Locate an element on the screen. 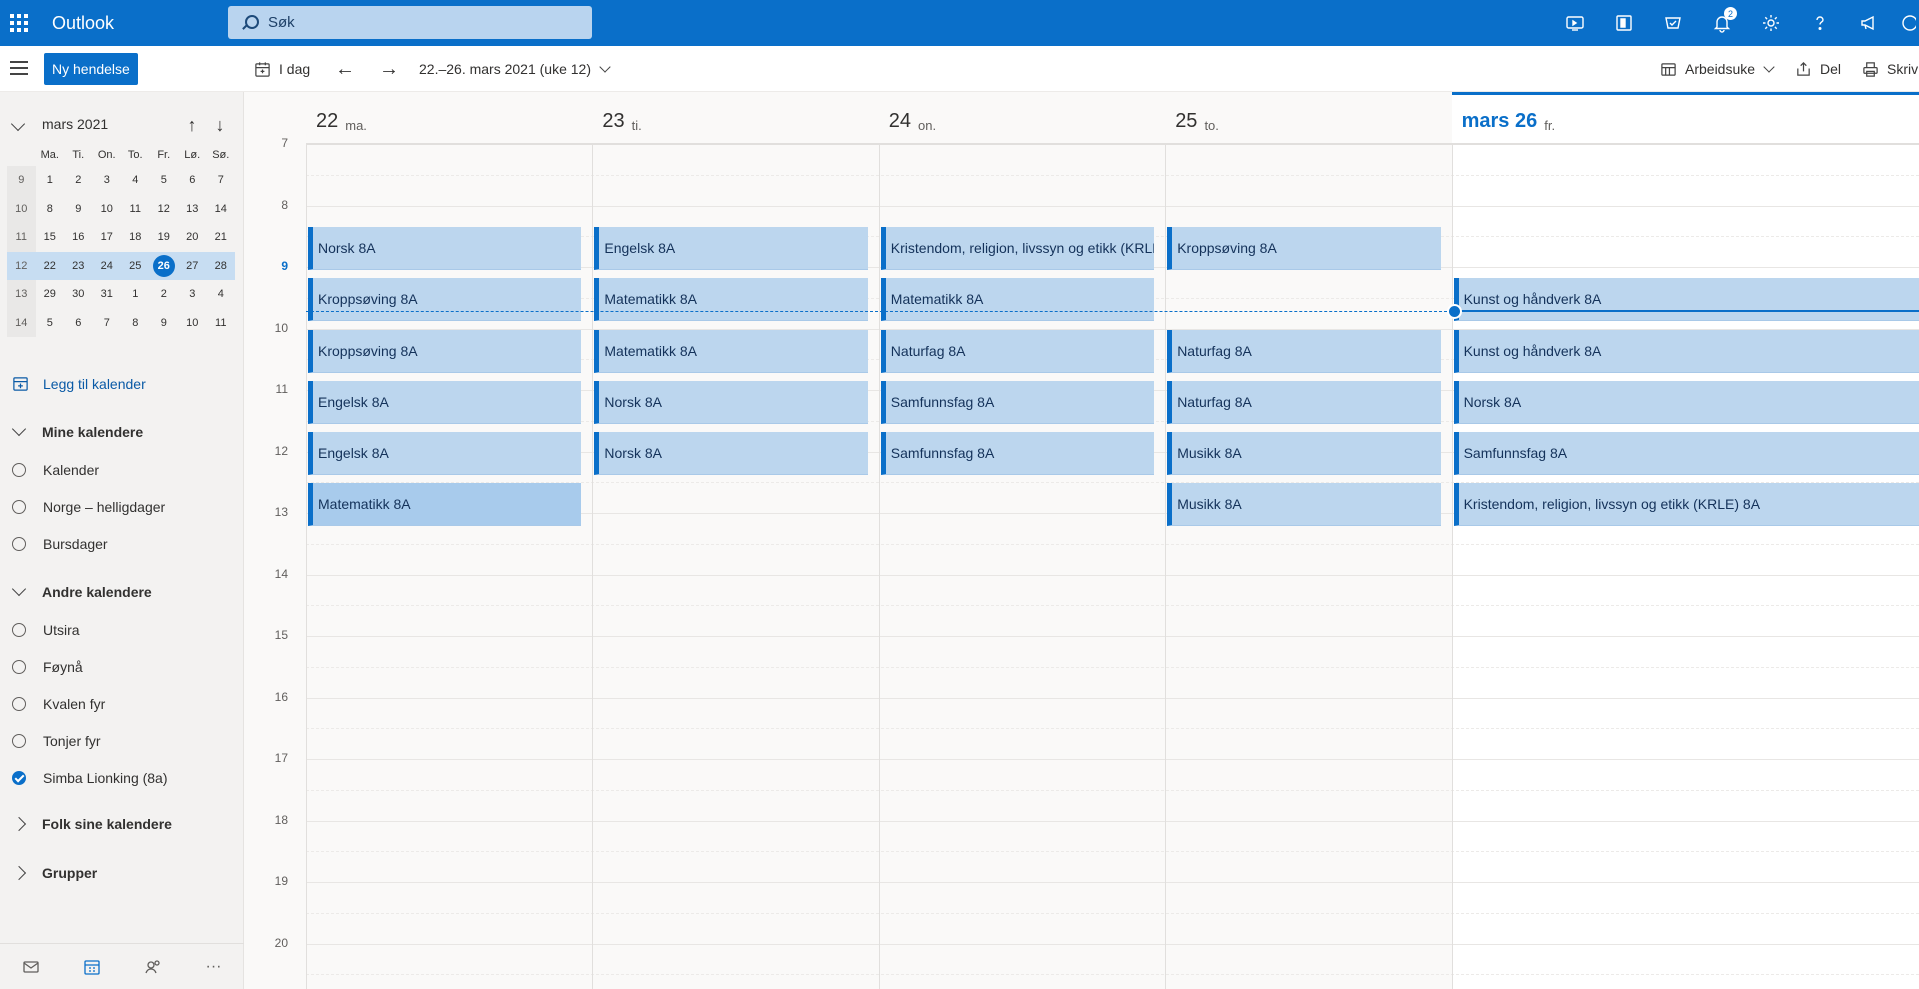  app-launcher-icon is located at coordinates (19, 23).